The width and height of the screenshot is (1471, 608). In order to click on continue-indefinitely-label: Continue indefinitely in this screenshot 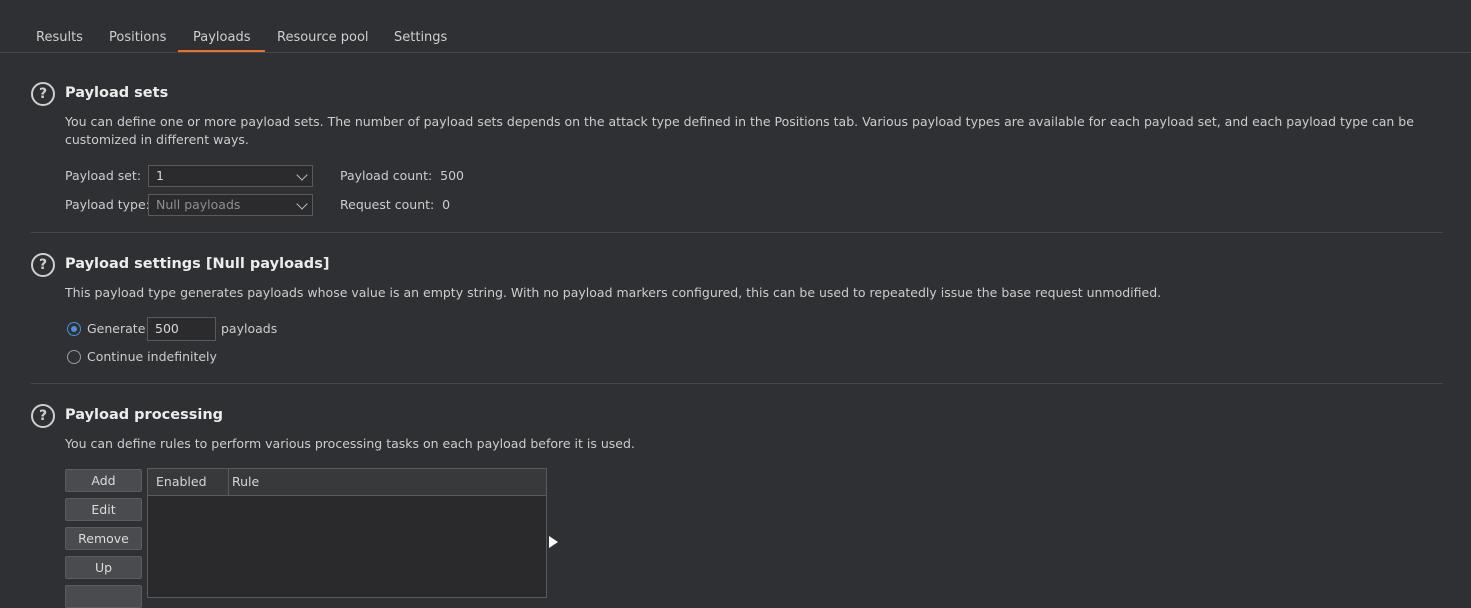, I will do `click(152, 356)`.